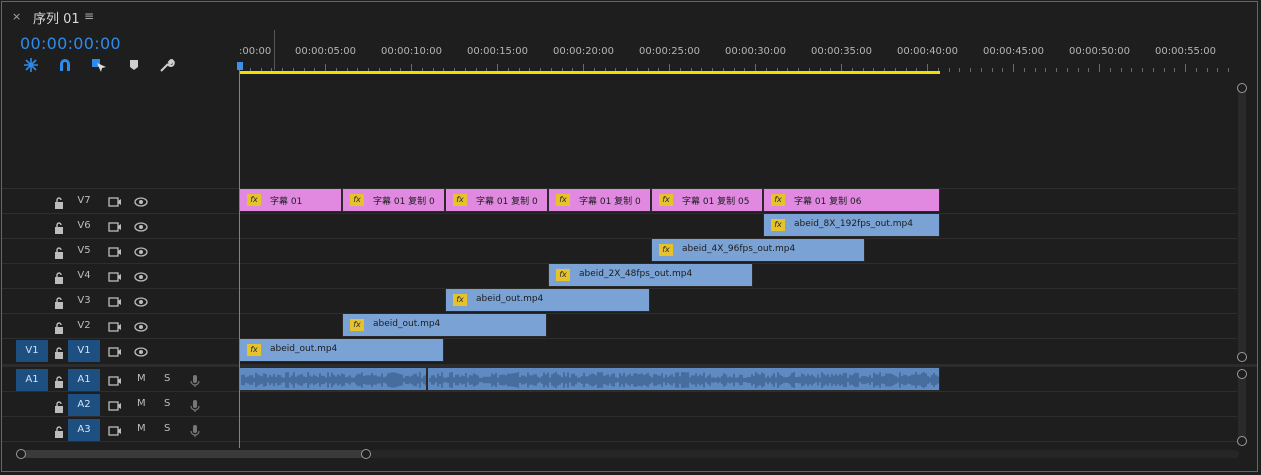 The height and width of the screenshot is (475, 1261). I want to click on track-target-a1: A1, so click(84, 380).